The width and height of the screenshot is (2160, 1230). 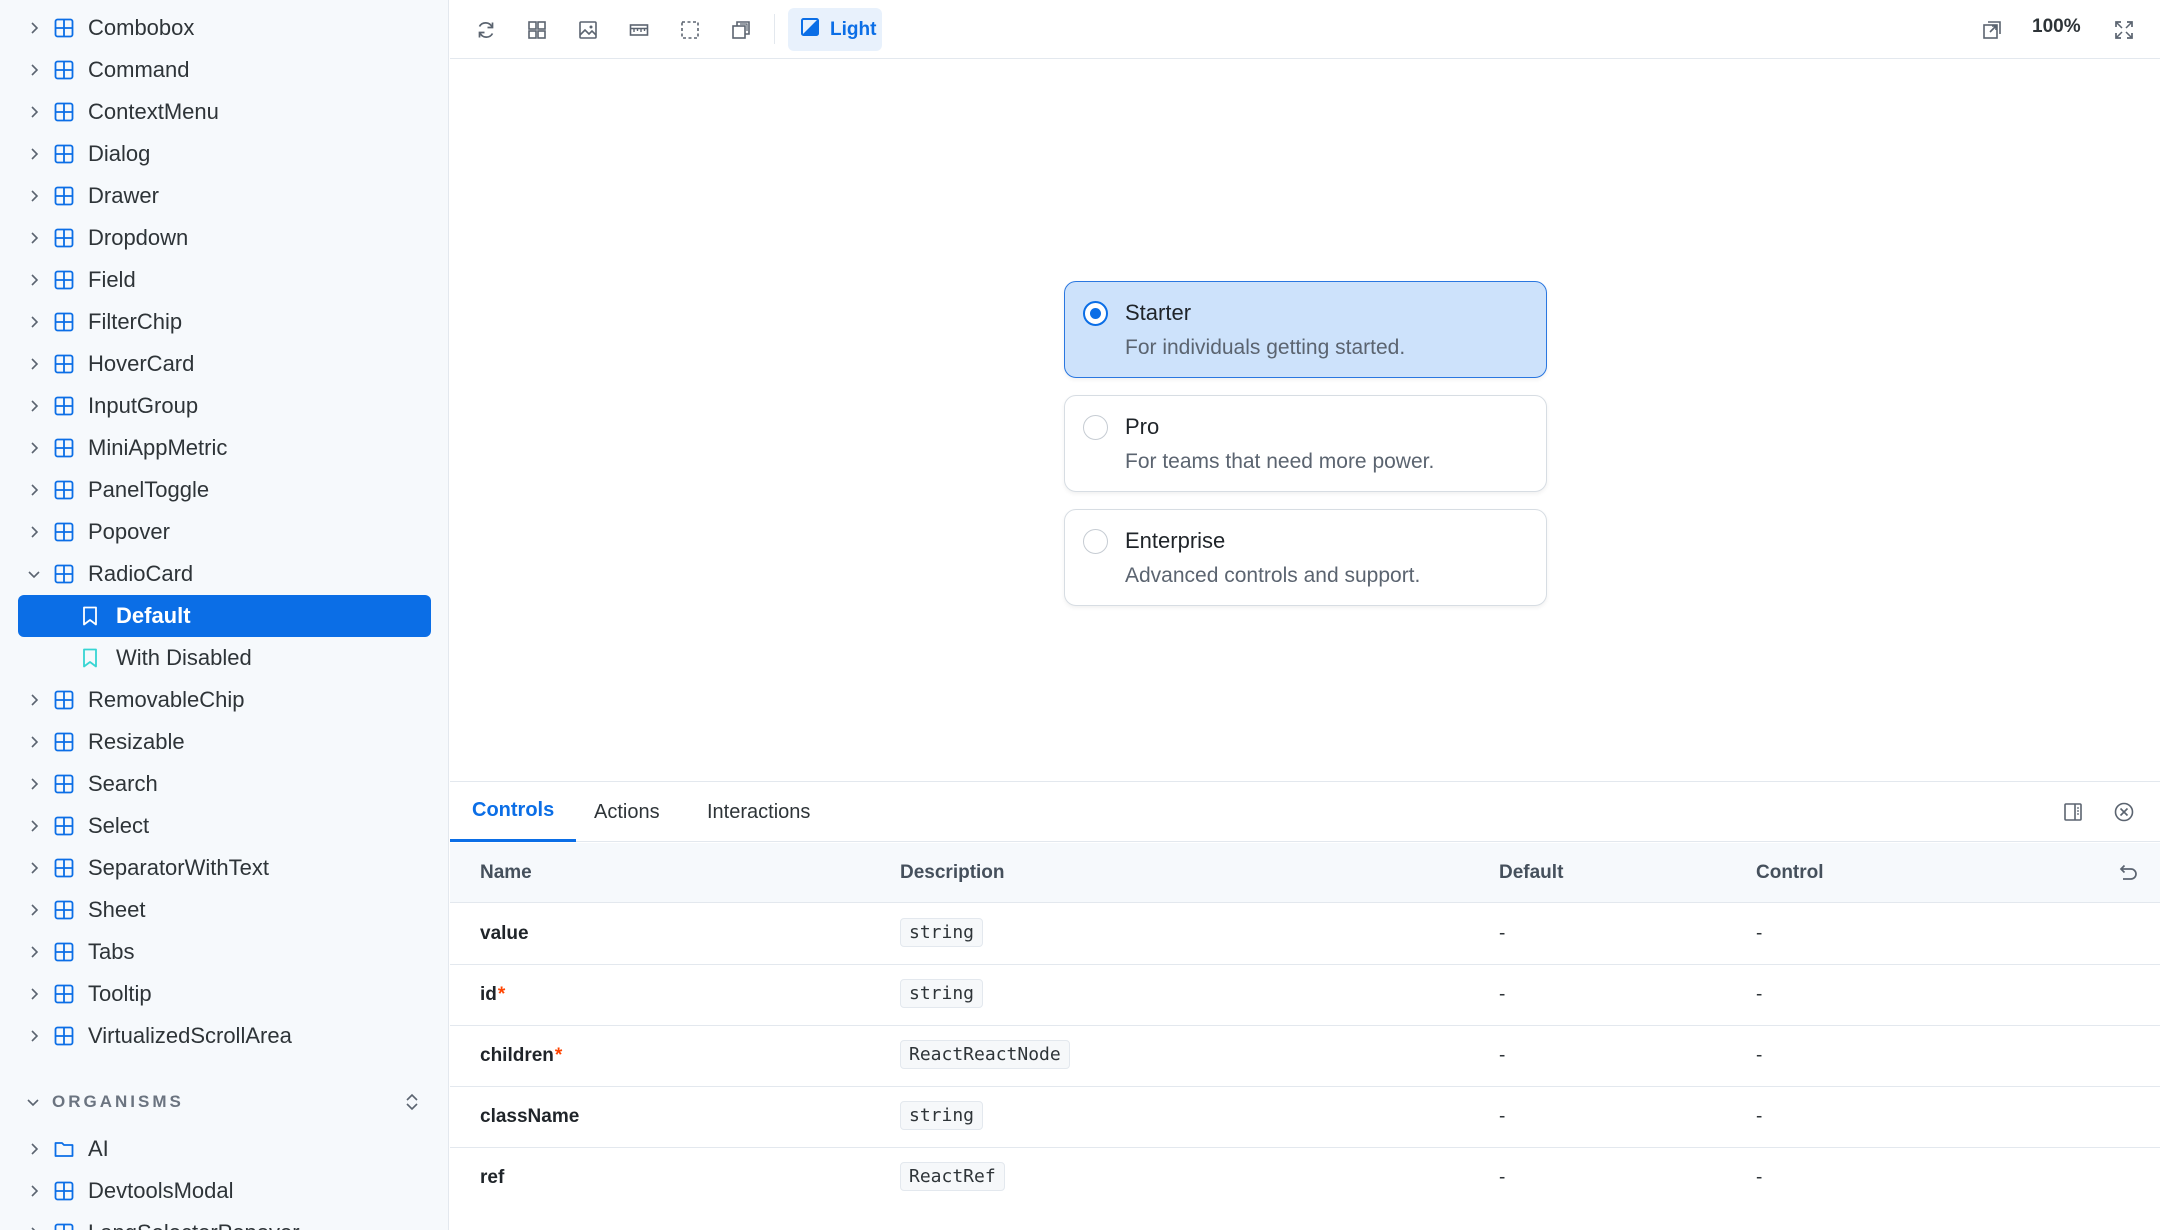 I want to click on theme-toggle-button: Light, so click(x=835, y=29).